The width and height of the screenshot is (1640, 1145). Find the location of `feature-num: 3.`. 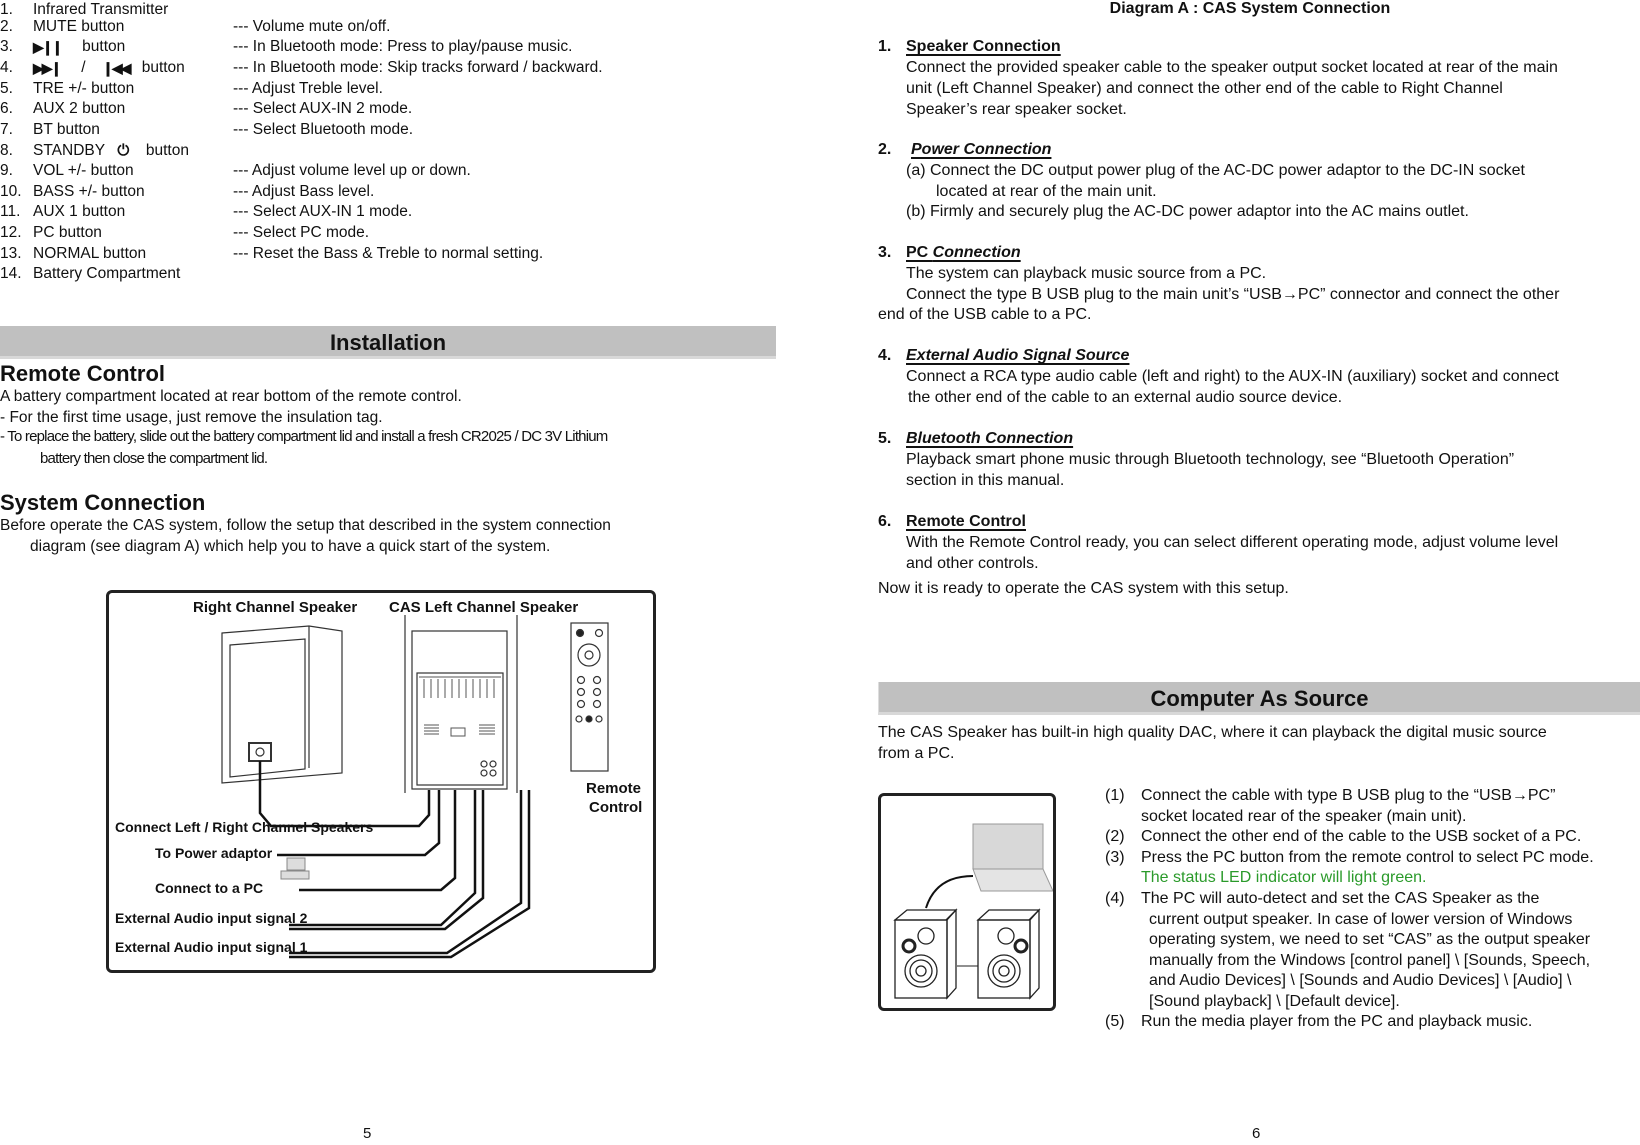

feature-num: 3. is located at coordinates (6, 46).